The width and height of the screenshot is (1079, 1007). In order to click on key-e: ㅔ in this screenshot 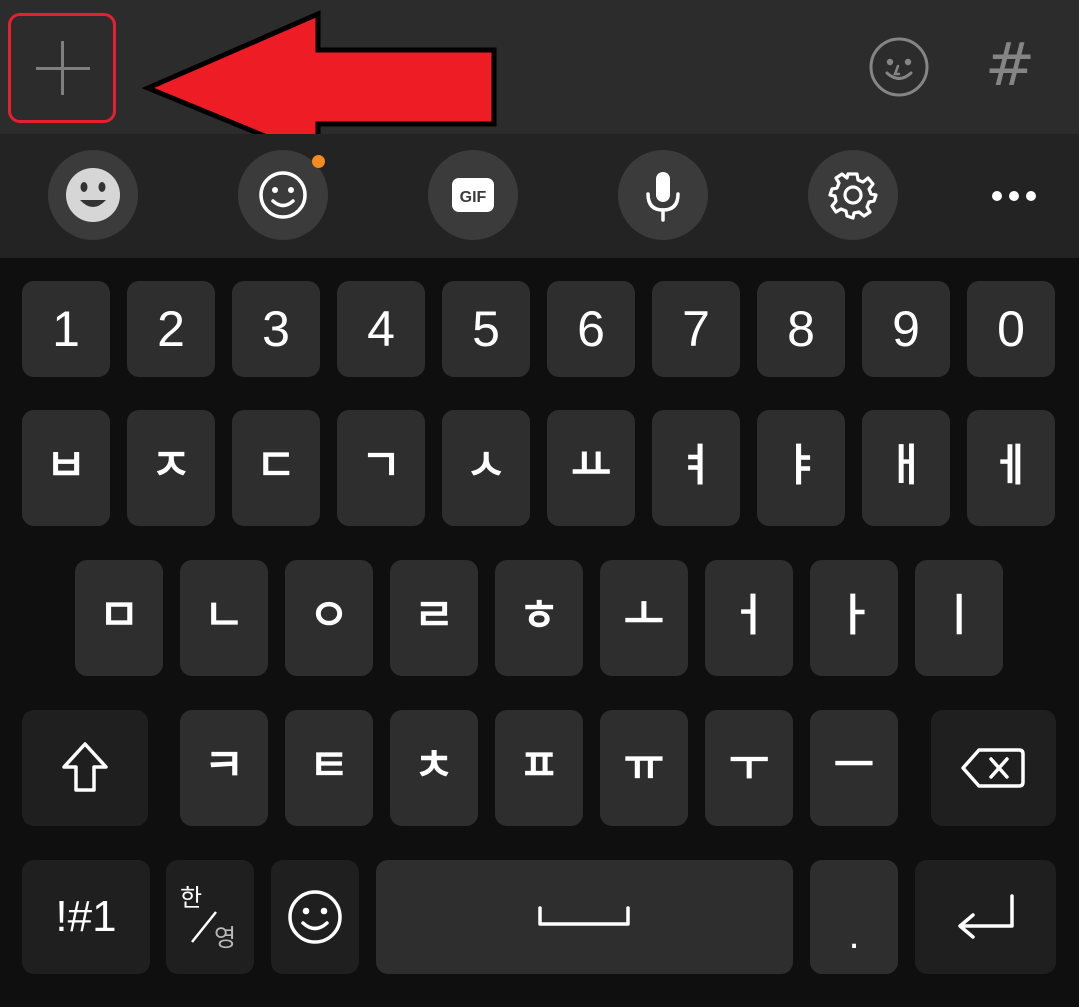, I will do `click(1011, 468)`.